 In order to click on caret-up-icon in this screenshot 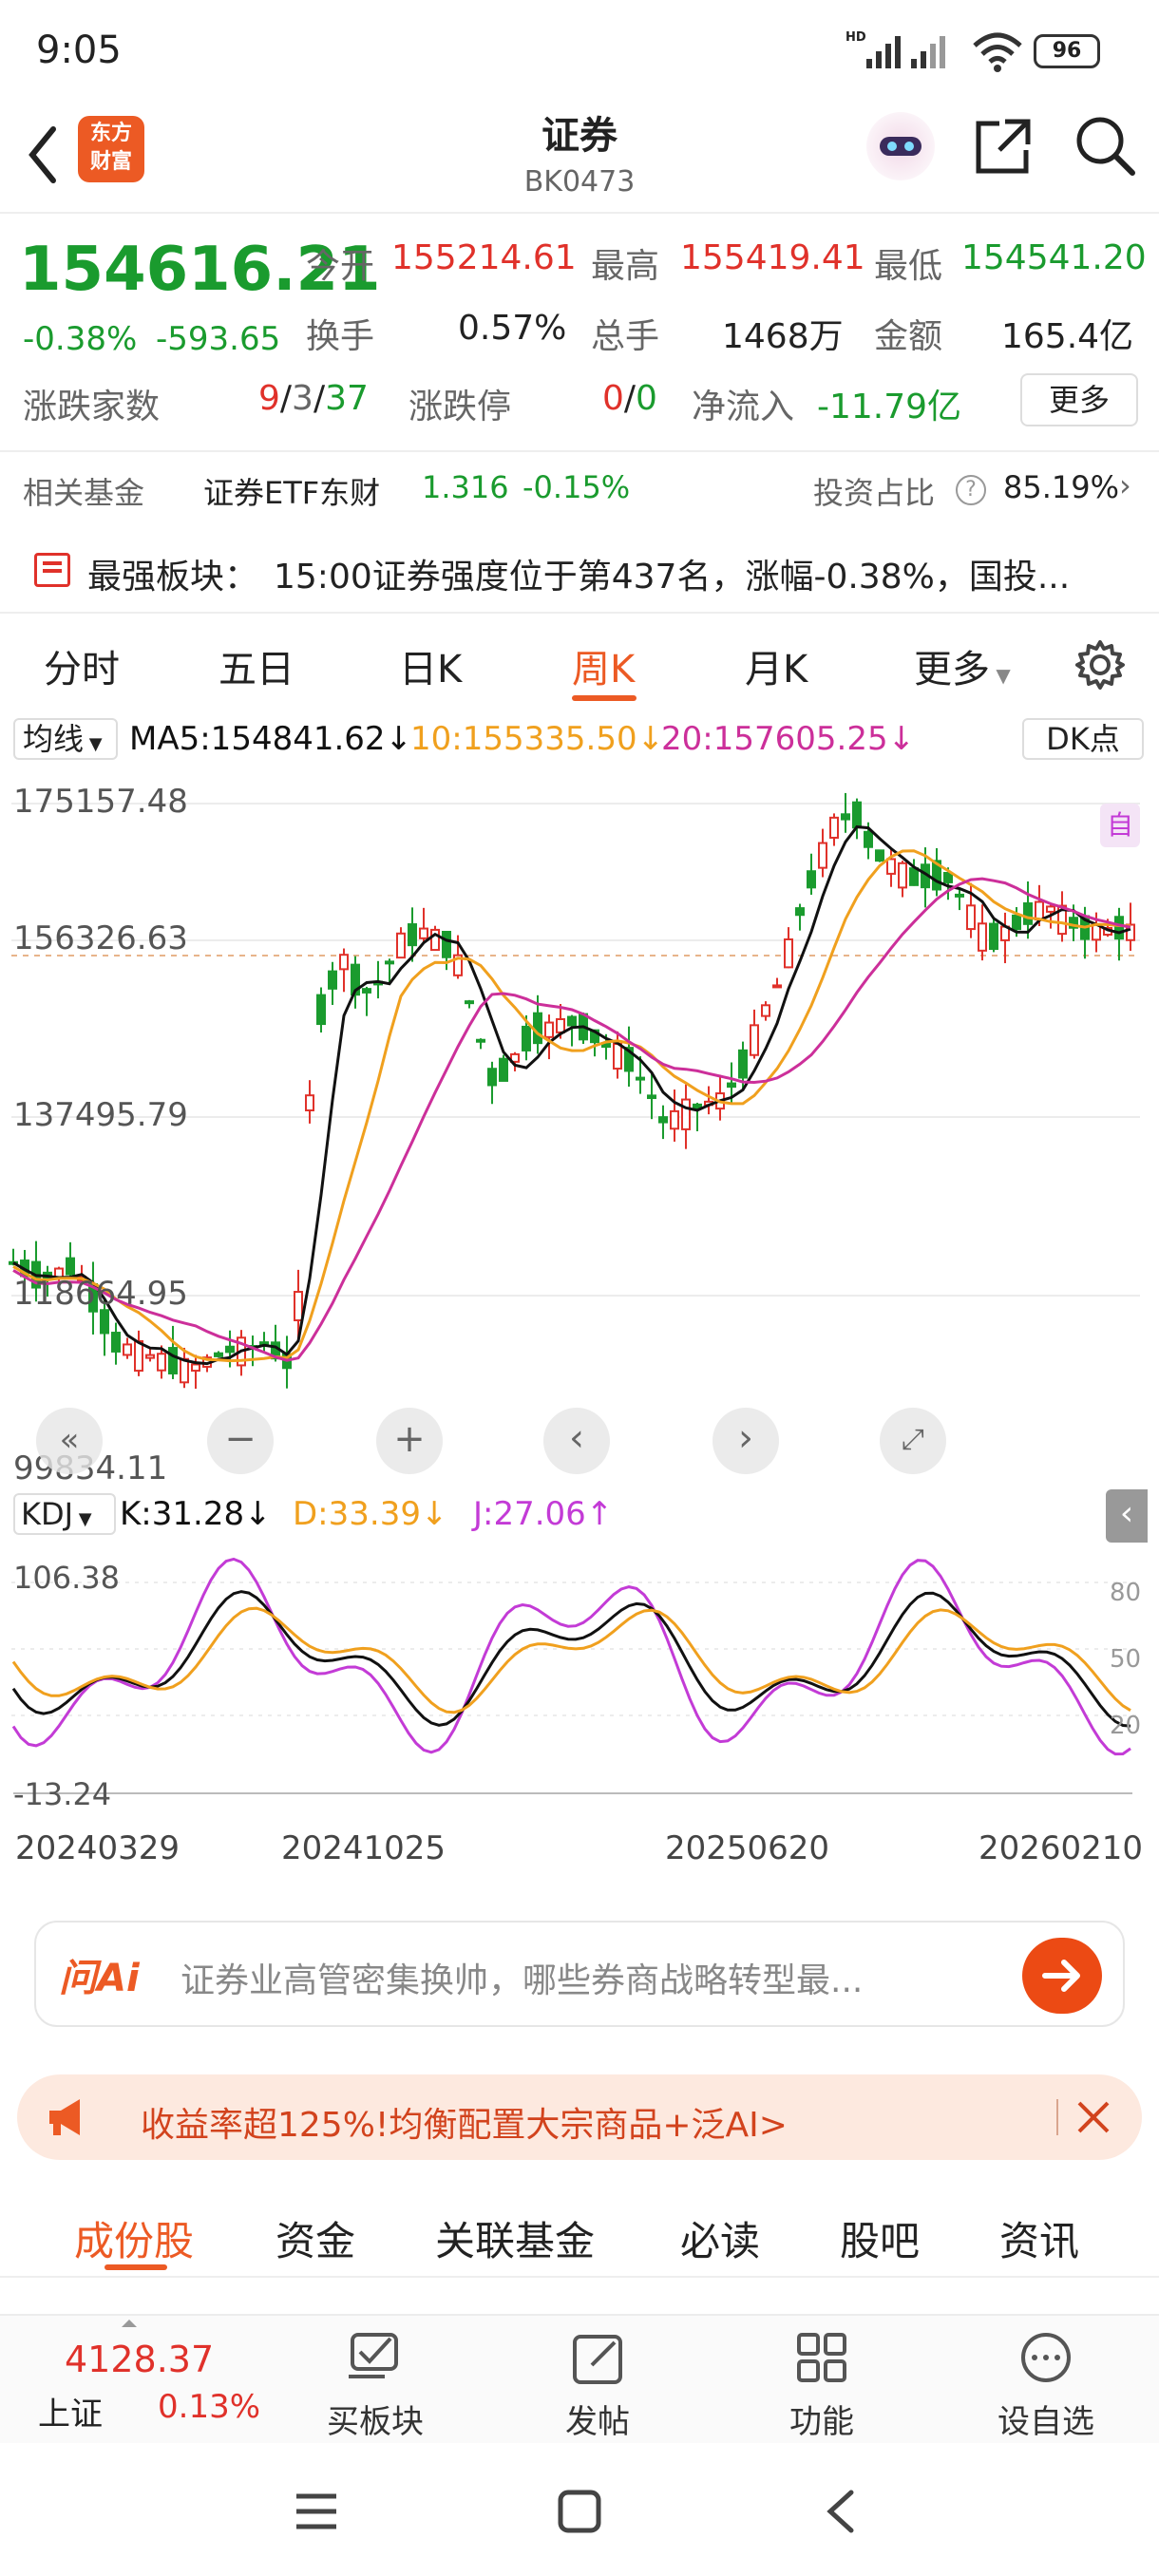, I will do `click(129, 2323)`.